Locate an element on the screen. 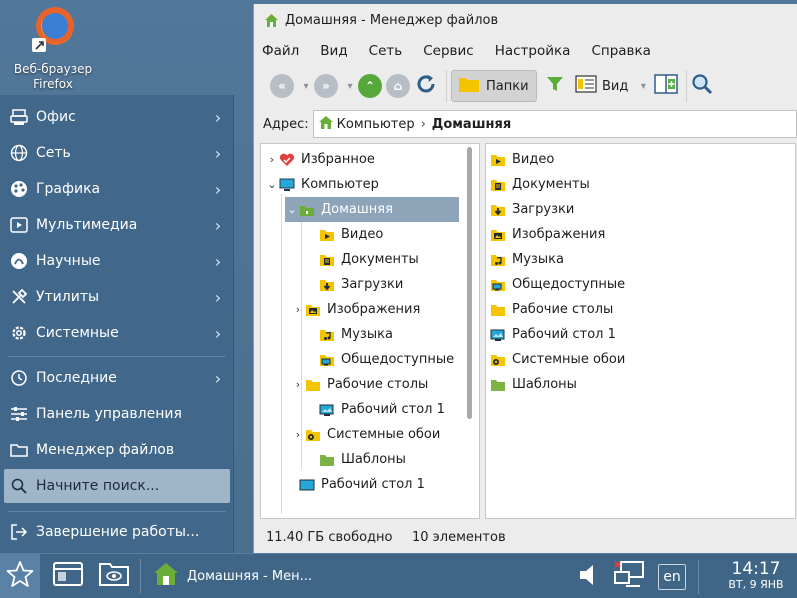  toolbar-divider is located at coordinates (687, 86).